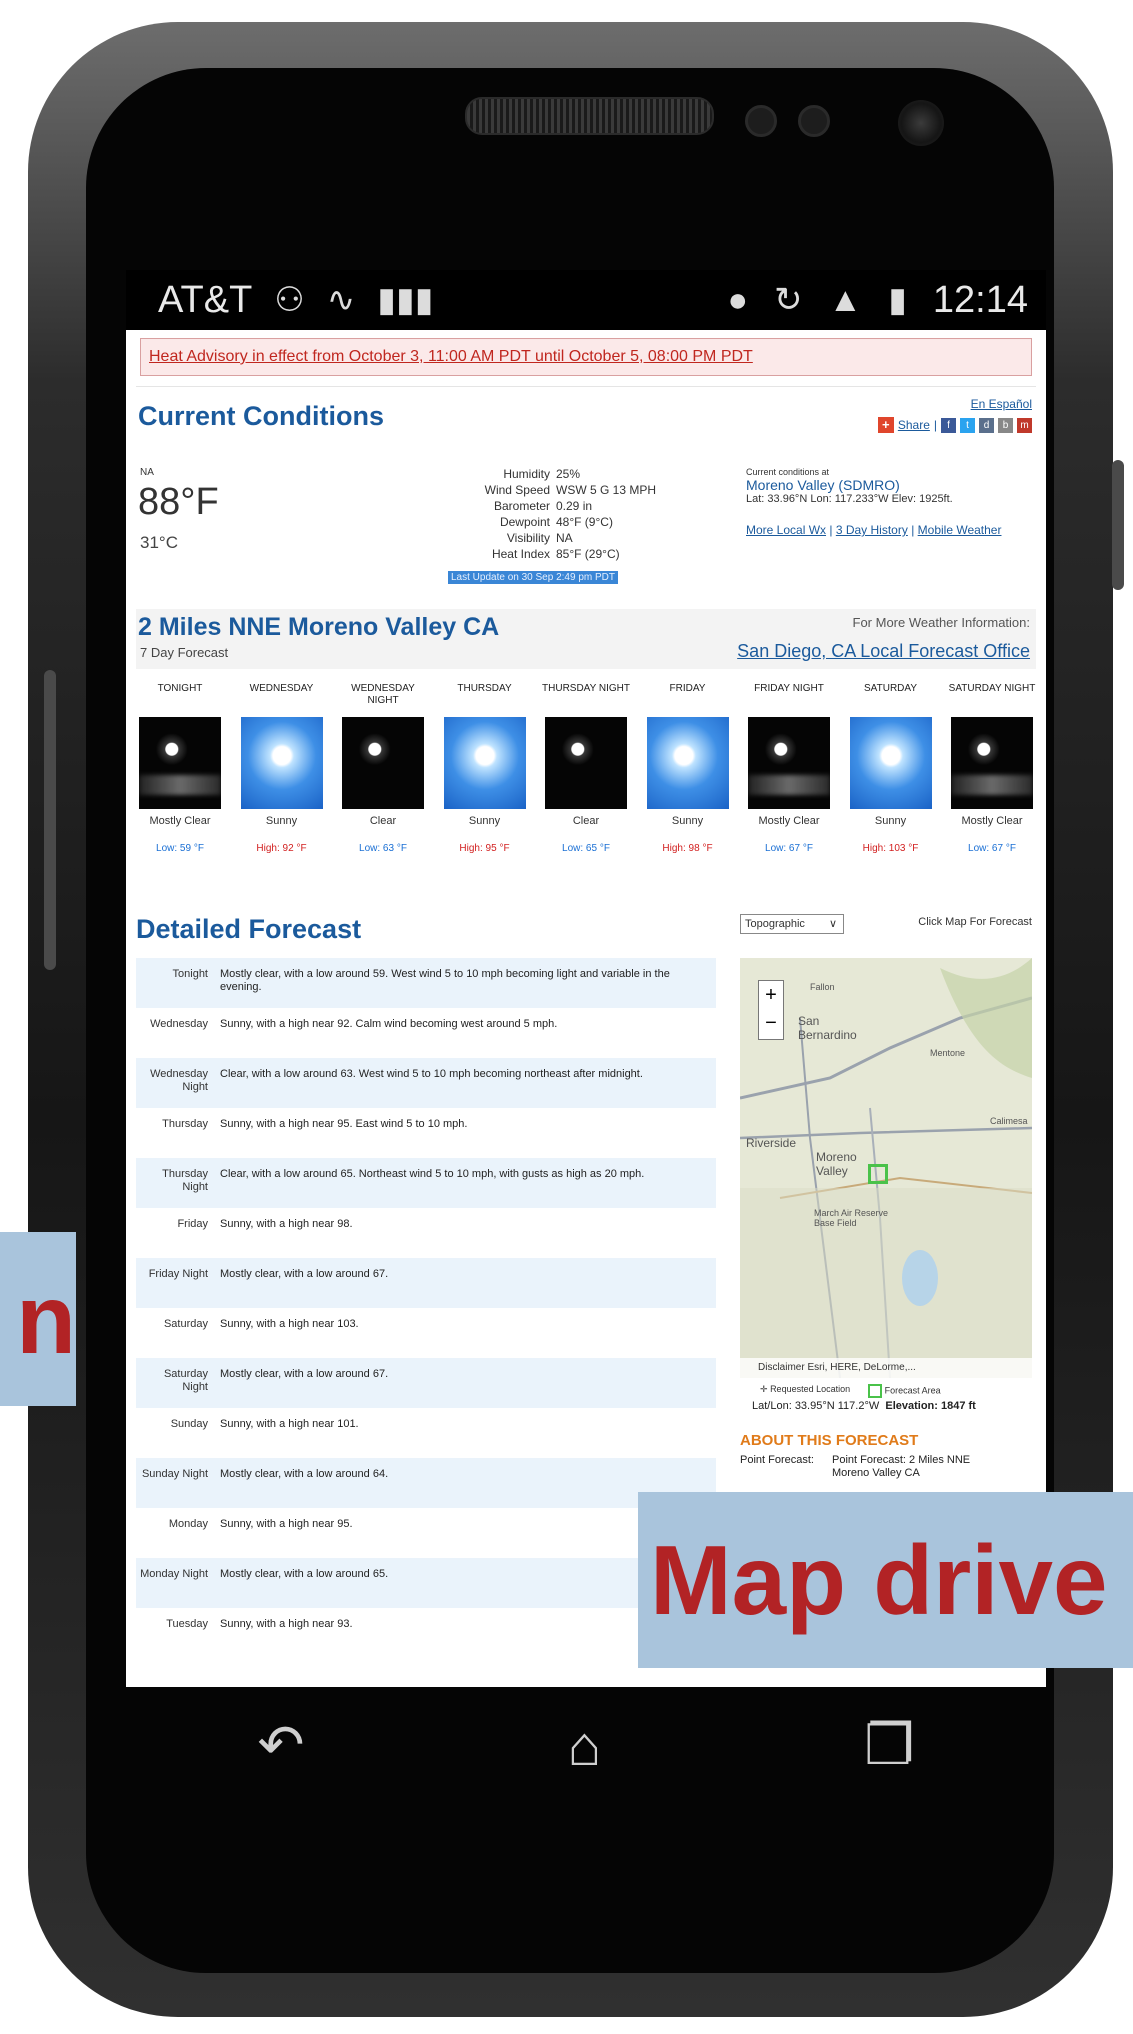  Describe the element at coordinates (586, 300) in the screenshot. I see `status-bar: AT&T ⚇ ∿ ▮▮▮ ● ↻ ▲ ▮ 12:14` at that location.